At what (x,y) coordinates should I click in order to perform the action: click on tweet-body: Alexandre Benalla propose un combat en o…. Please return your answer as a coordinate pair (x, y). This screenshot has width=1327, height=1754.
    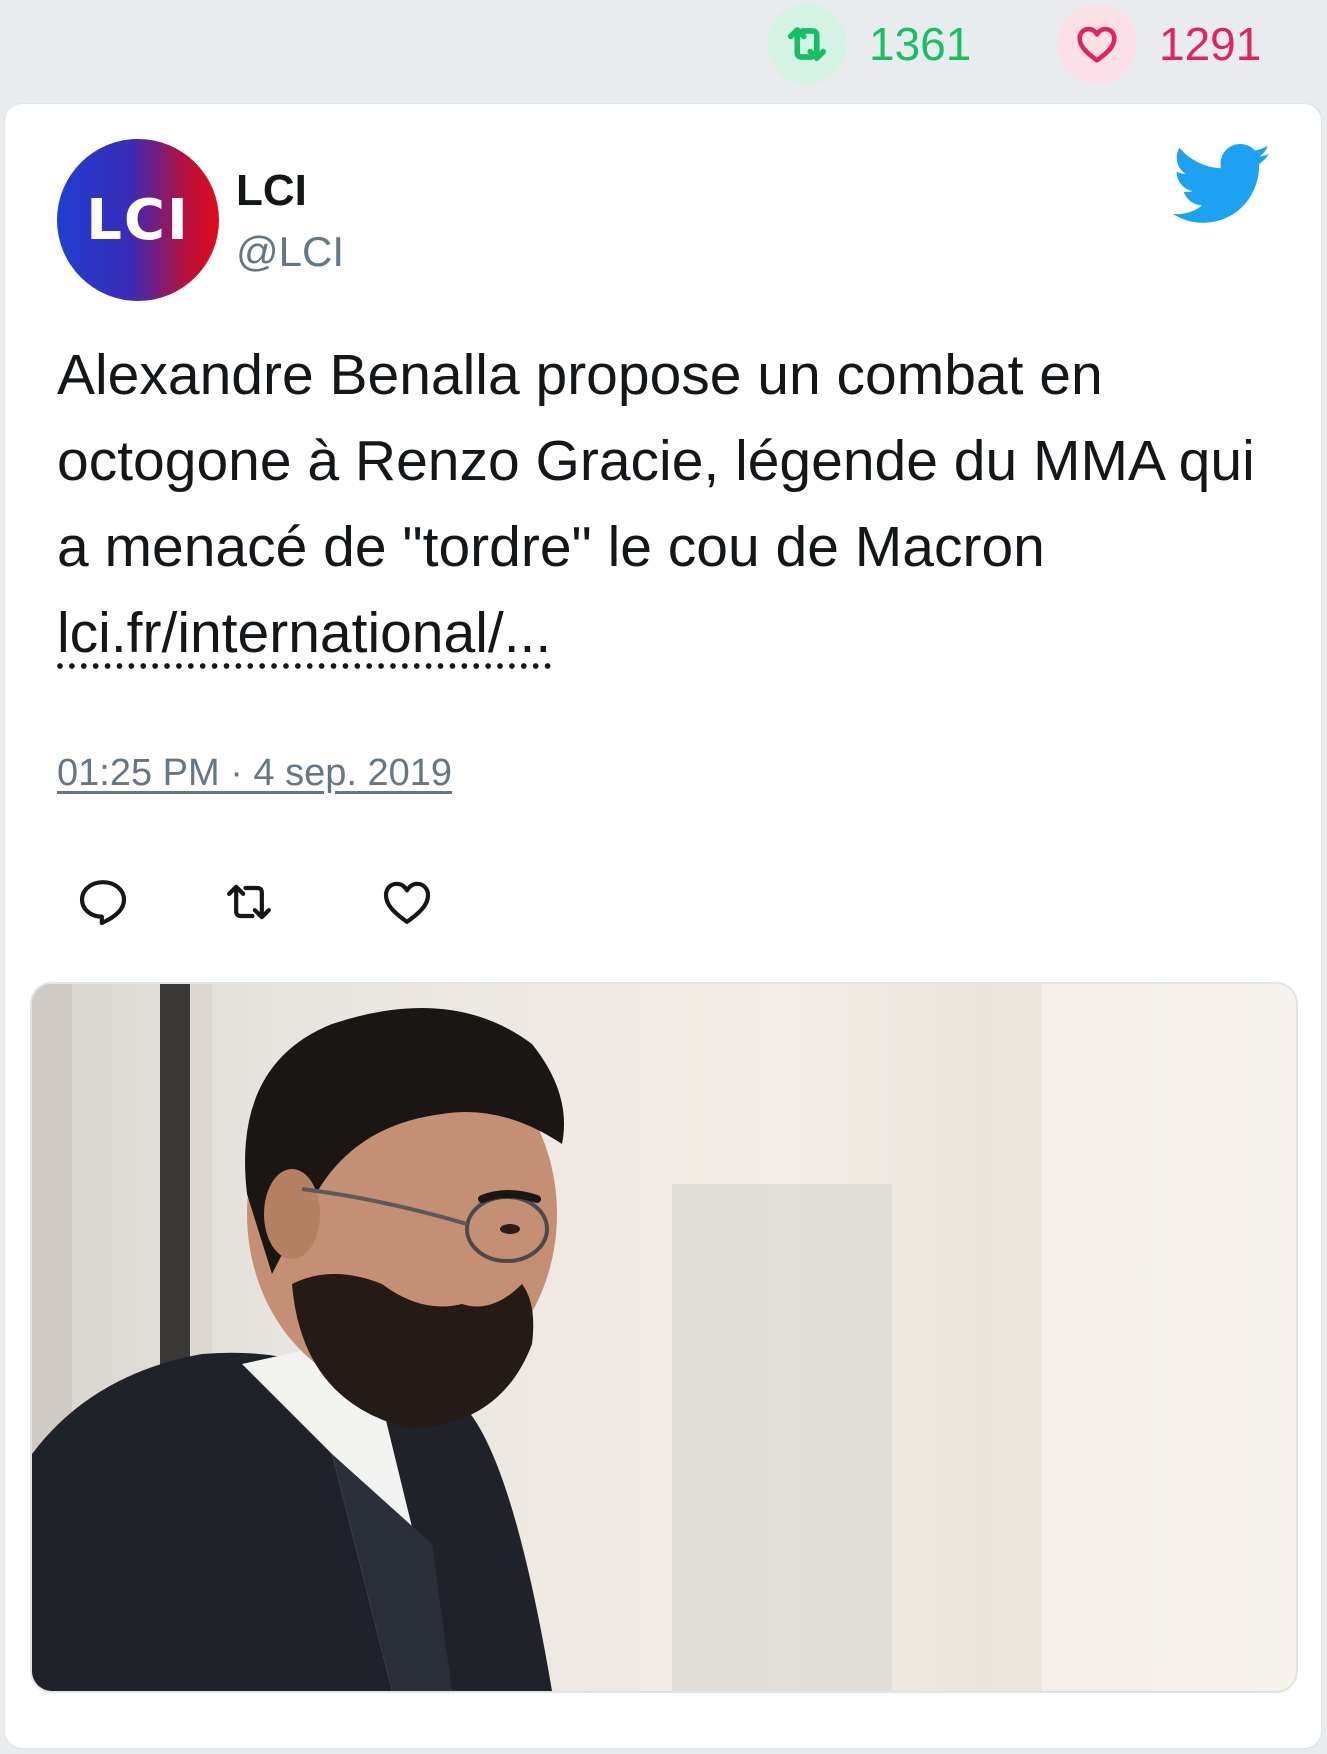
    Looking at the image, I should click on (656, 461).